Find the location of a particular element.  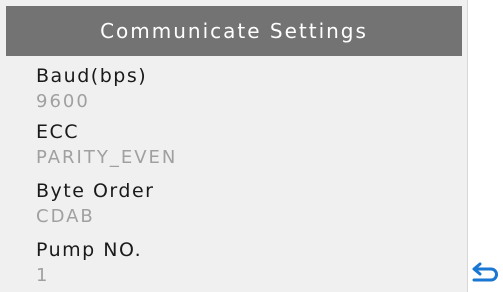

setting-baud-rate: Baud(bps) 9600 is located at coordinates (91, 89).